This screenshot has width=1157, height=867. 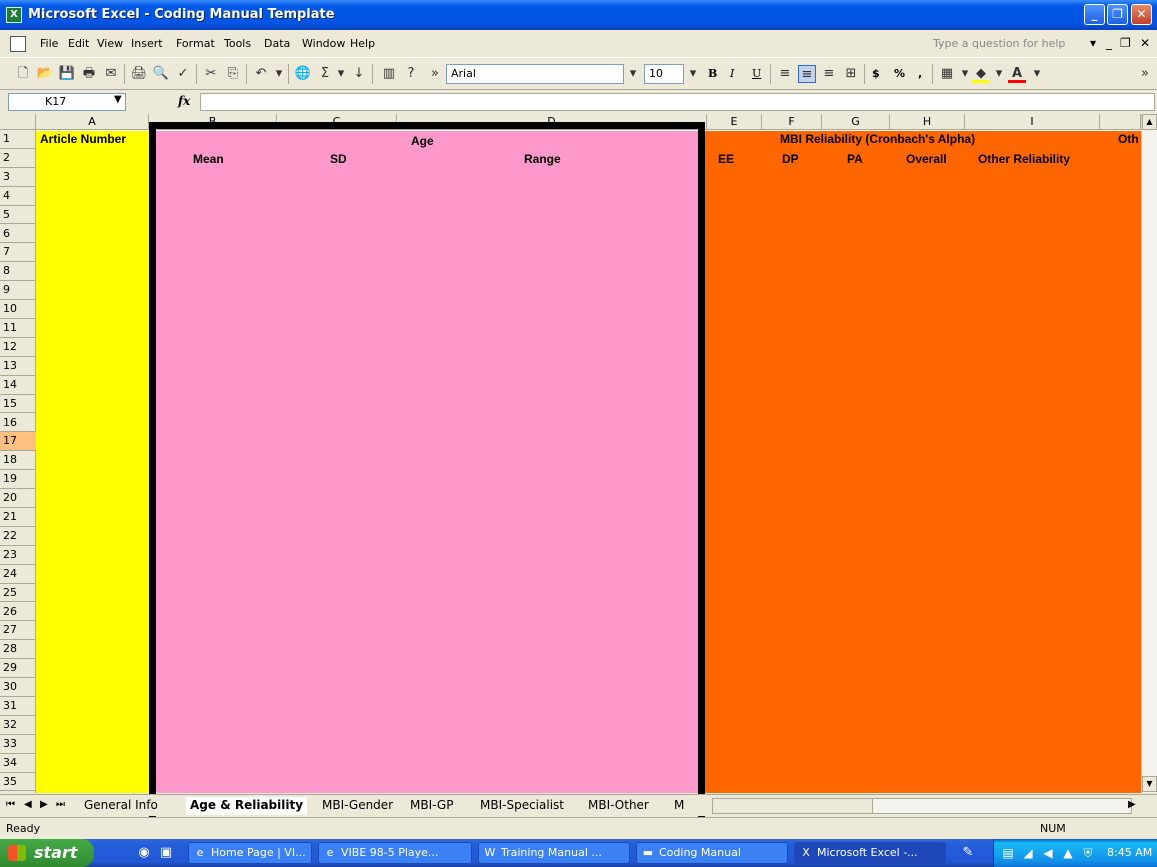 What do you see at coordinates (44, 804) in the screenshot?
I see `next-sheet-icon: ▶` at bounding box center [44, 804].